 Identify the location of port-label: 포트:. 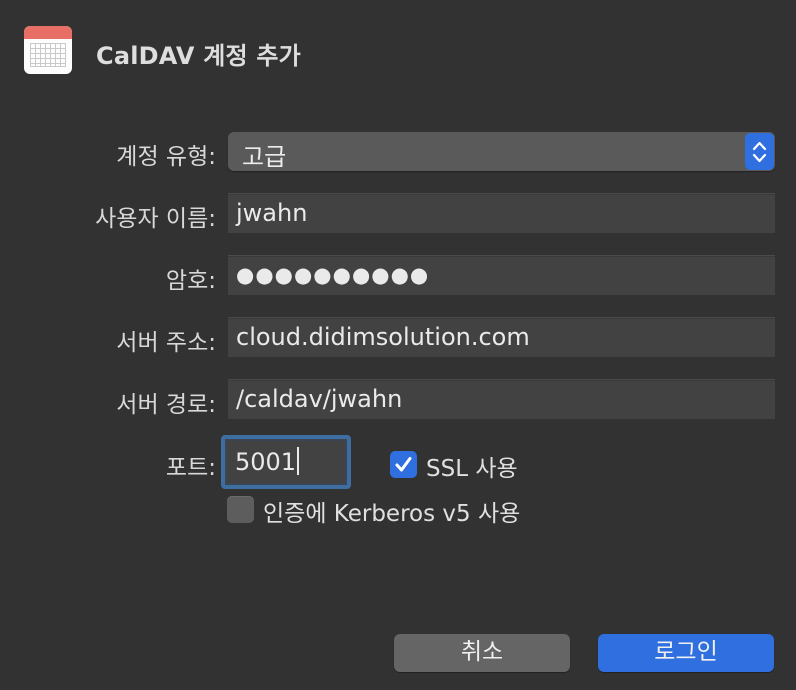
(190, 468).